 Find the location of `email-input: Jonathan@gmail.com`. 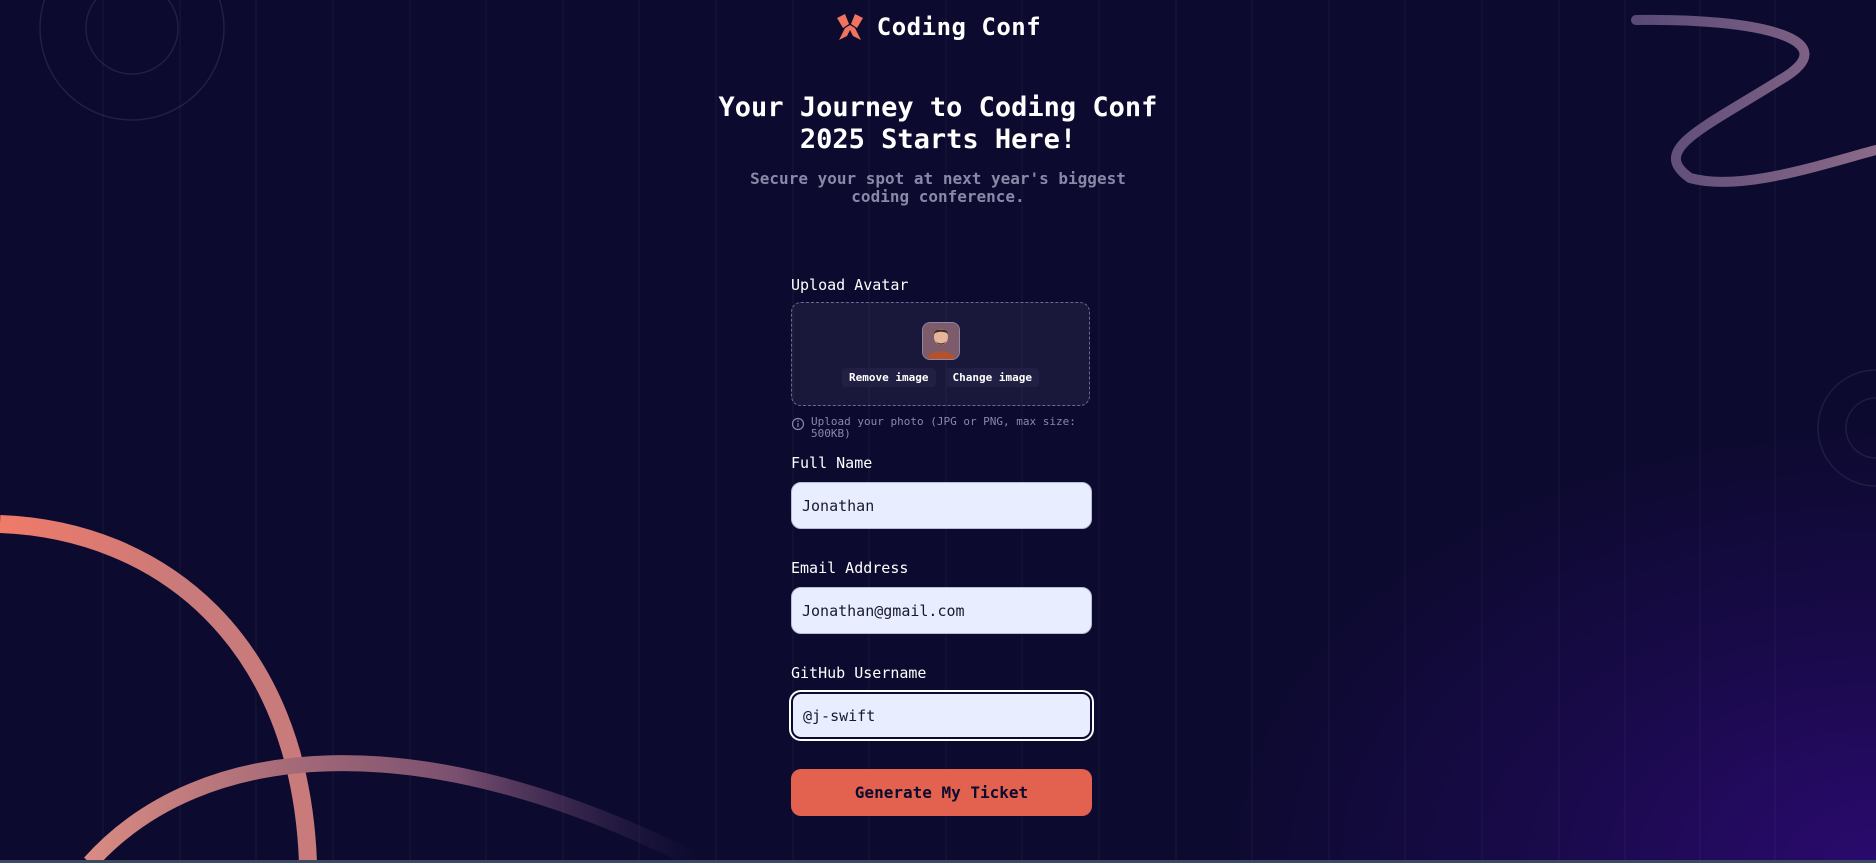

email-input: Jonathan@gmail.com is located at coordinates (941, 610).